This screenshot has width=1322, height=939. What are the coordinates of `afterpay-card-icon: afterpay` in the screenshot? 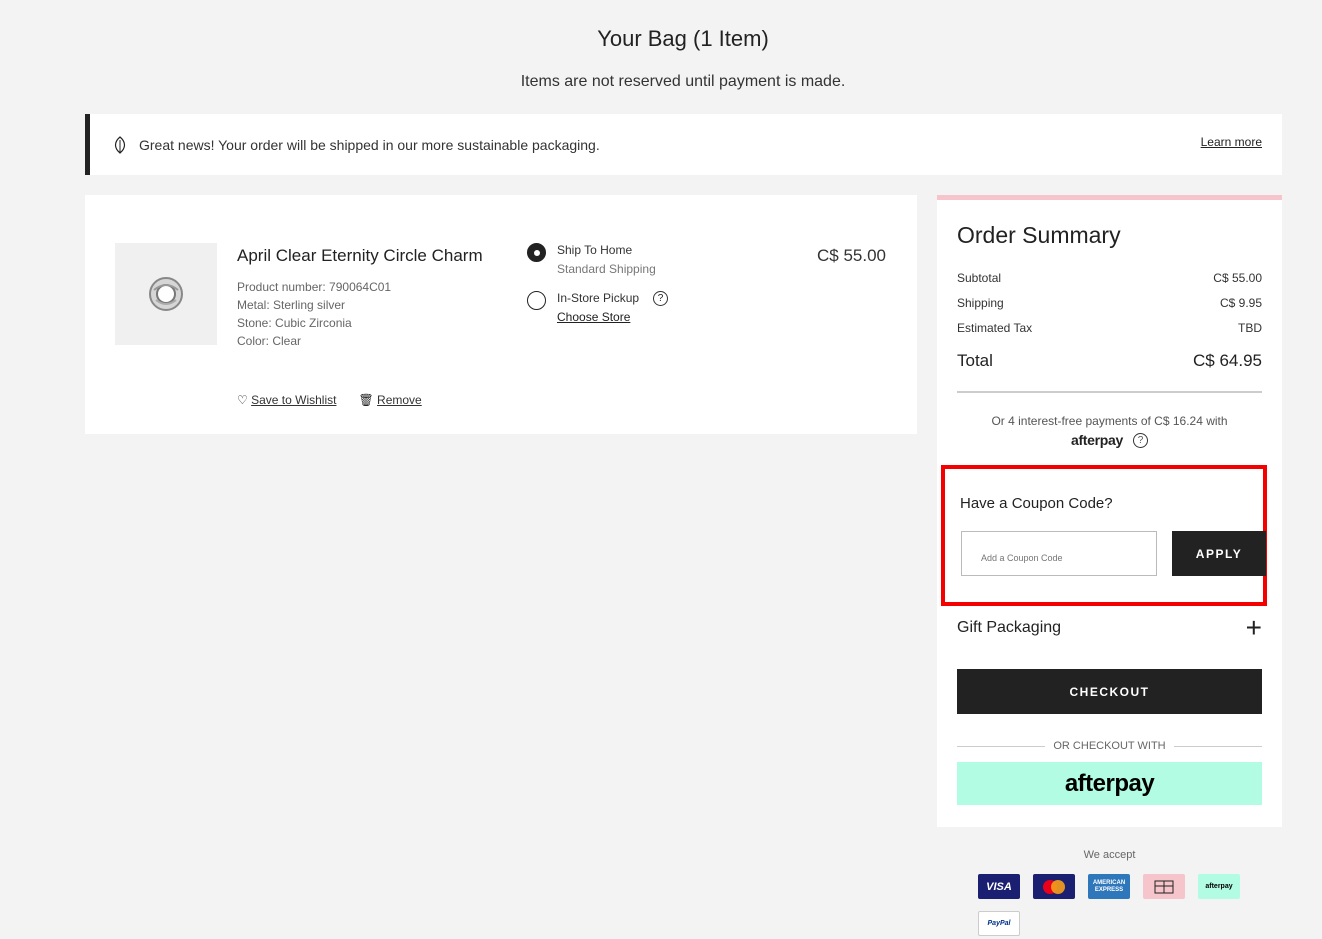 It's located at (1219, 886).